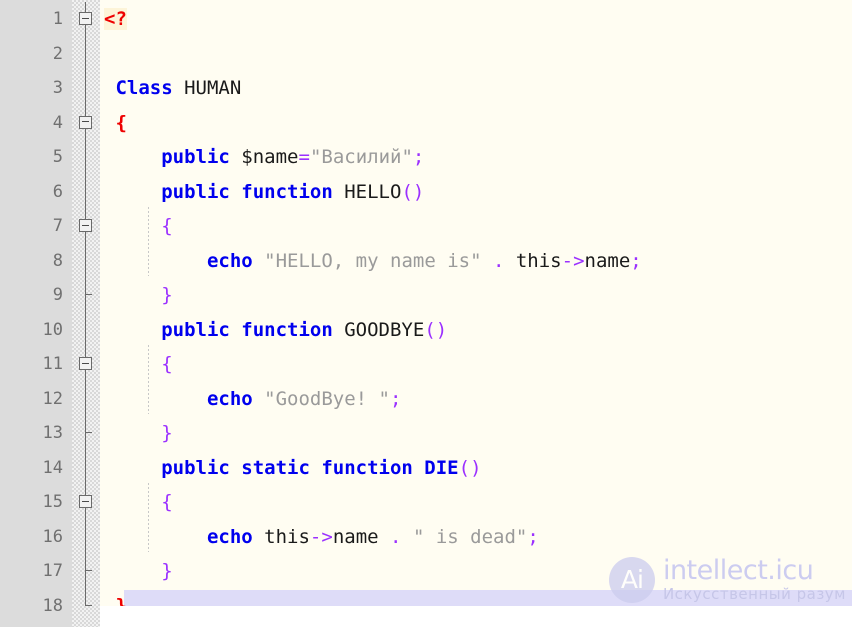  Describe the element at coordinates (476, 157) in the screenshot. I see `code-line-5: public $name="Василий";` at that location.